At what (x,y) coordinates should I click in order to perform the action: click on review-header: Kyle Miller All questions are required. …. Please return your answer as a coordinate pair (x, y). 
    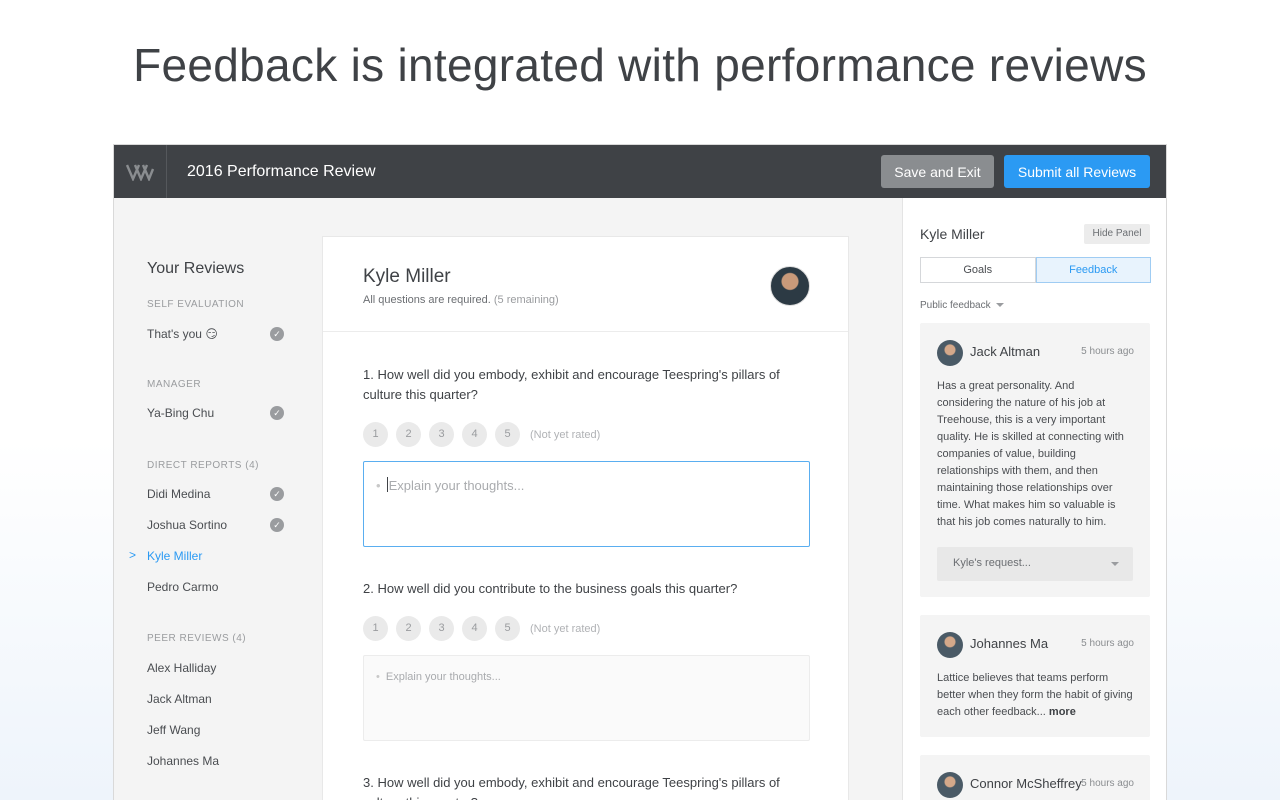
    Looking at the image, I should click on (585, 284).